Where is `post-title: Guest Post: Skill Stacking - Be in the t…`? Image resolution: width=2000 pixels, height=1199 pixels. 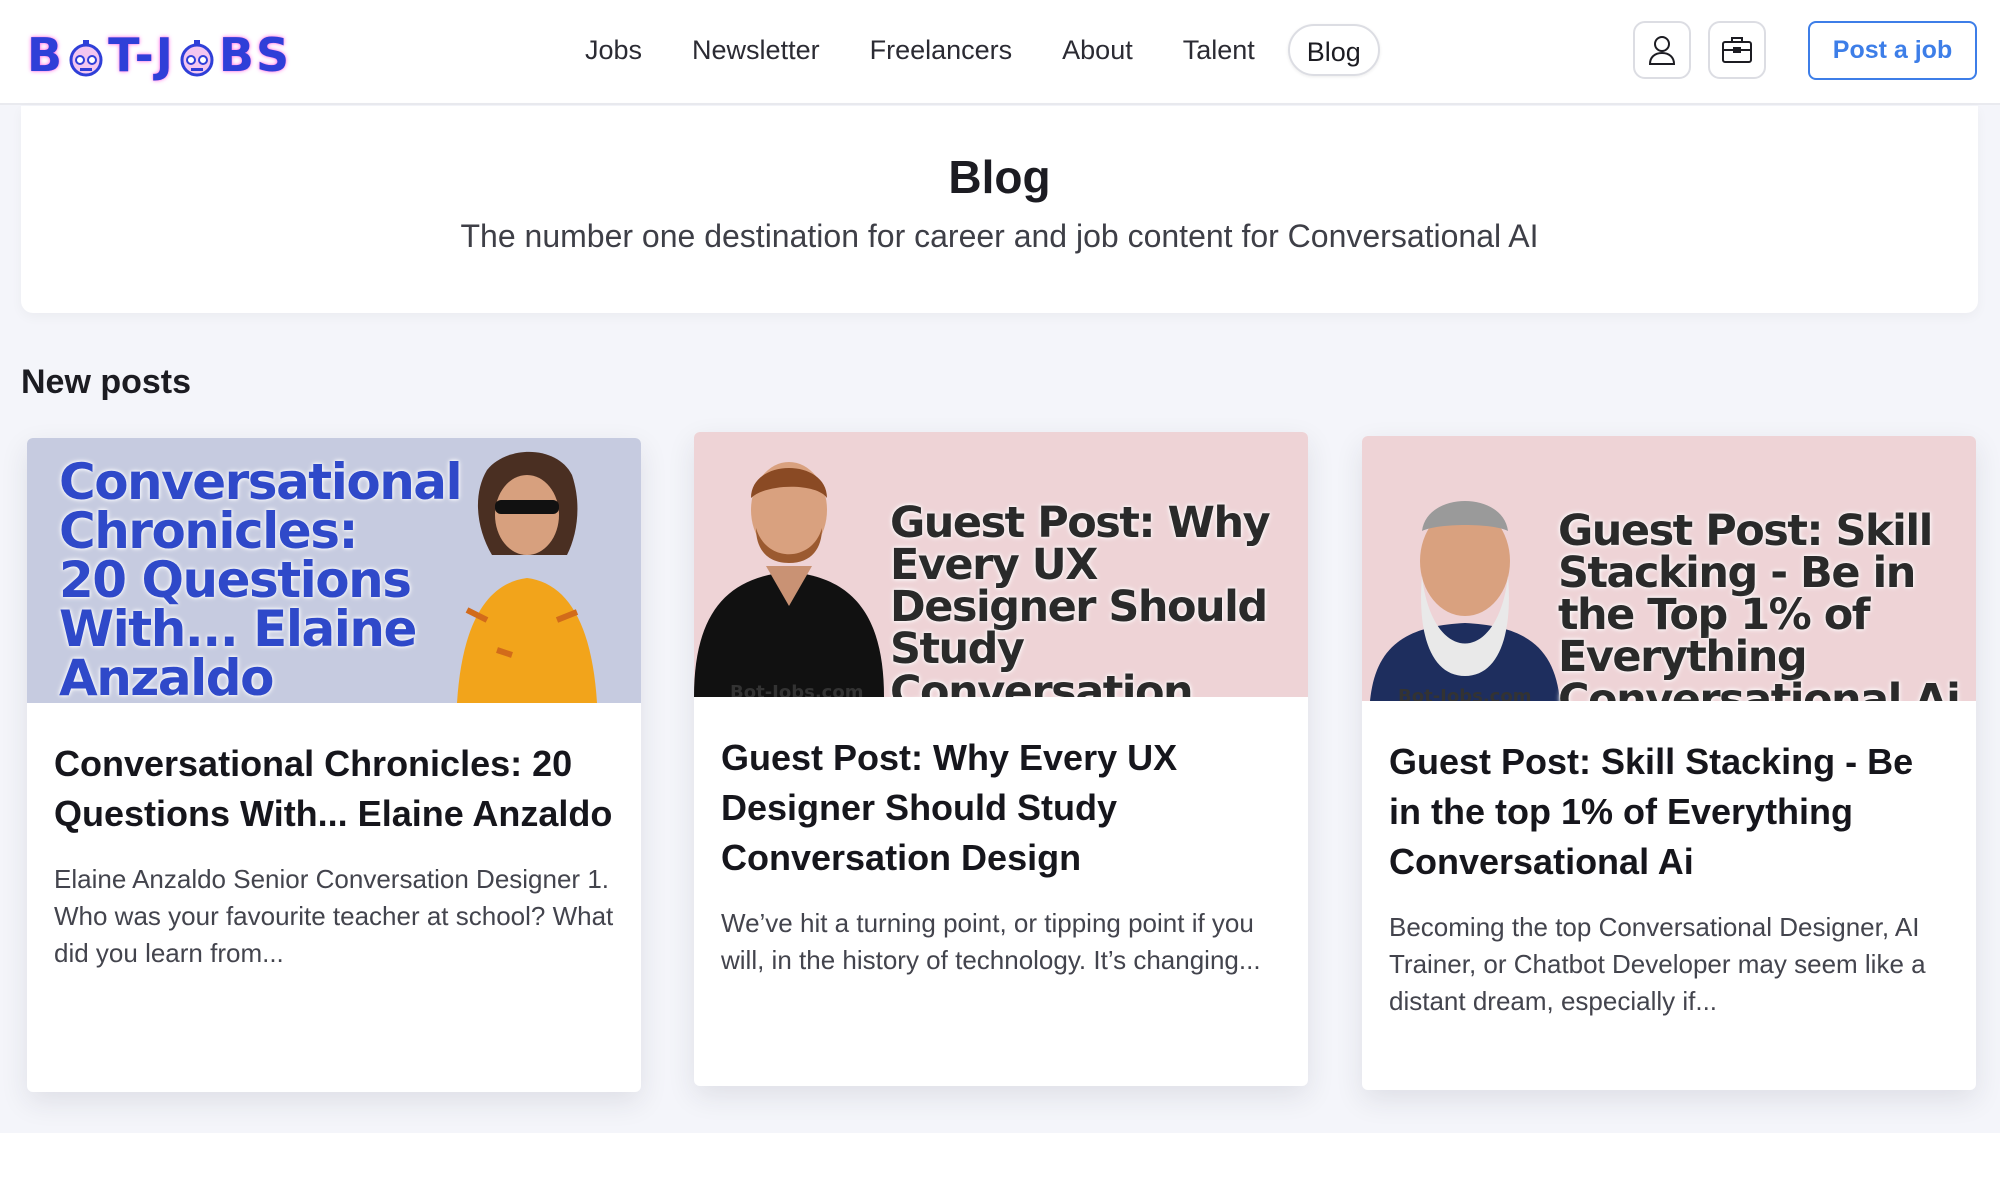 post-title: Guest Post: Skill Stacking - Be in the t… is located at coordinates (1669, 812).